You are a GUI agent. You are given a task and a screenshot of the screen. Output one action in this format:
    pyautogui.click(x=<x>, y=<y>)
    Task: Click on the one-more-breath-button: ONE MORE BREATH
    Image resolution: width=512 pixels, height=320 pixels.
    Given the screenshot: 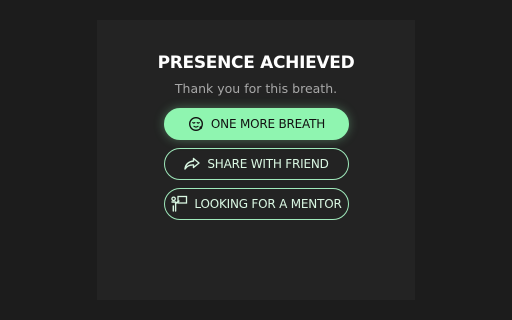 What is the action you would take?
    pyautogui.click(x=256, y=124)
    